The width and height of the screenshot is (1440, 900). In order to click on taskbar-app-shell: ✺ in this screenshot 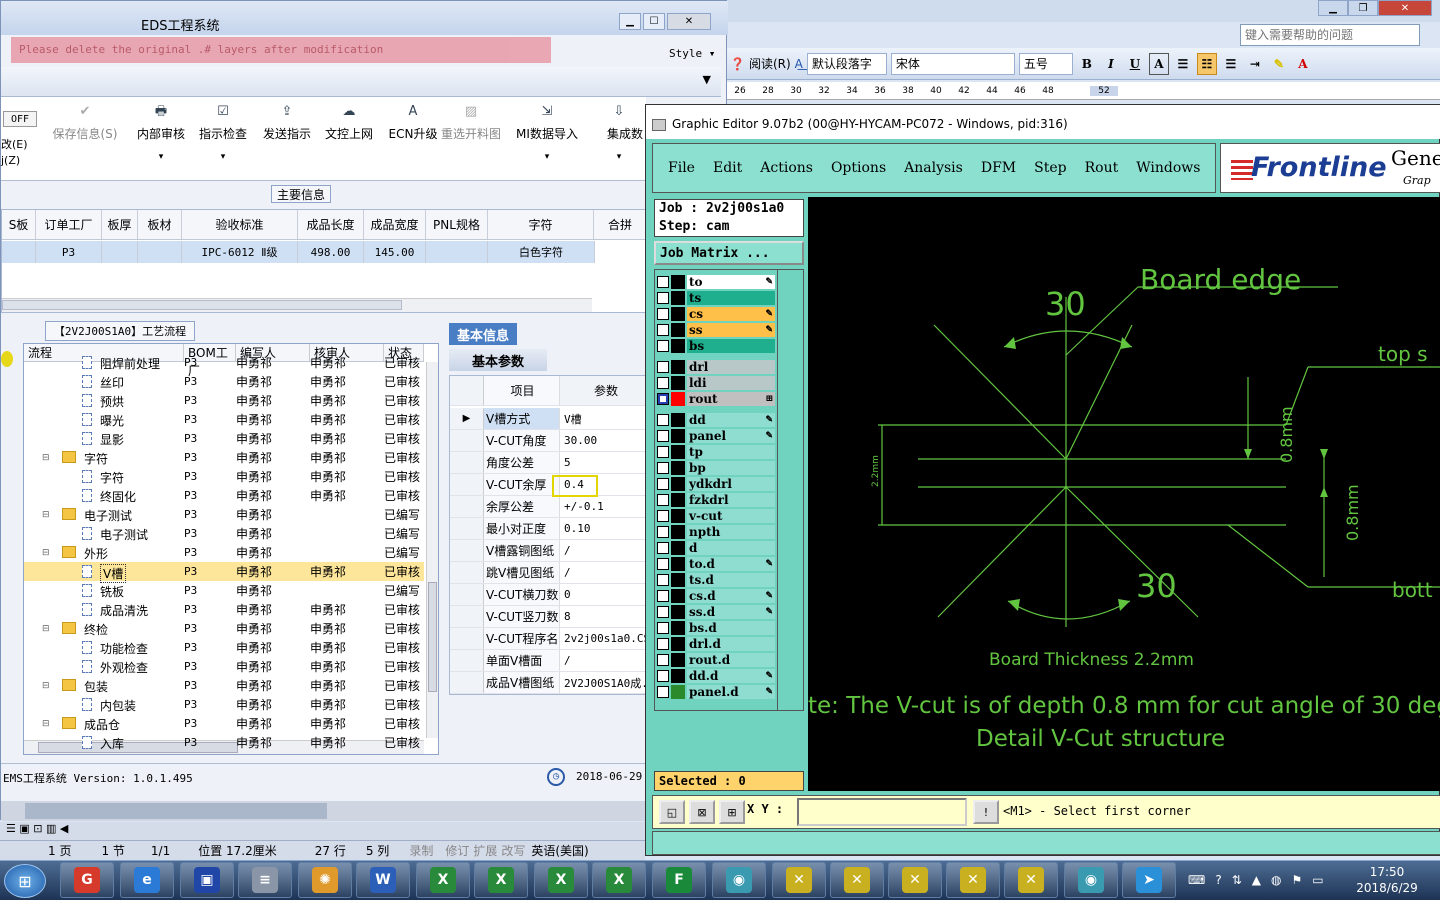, I will do `click(325, 880)`.